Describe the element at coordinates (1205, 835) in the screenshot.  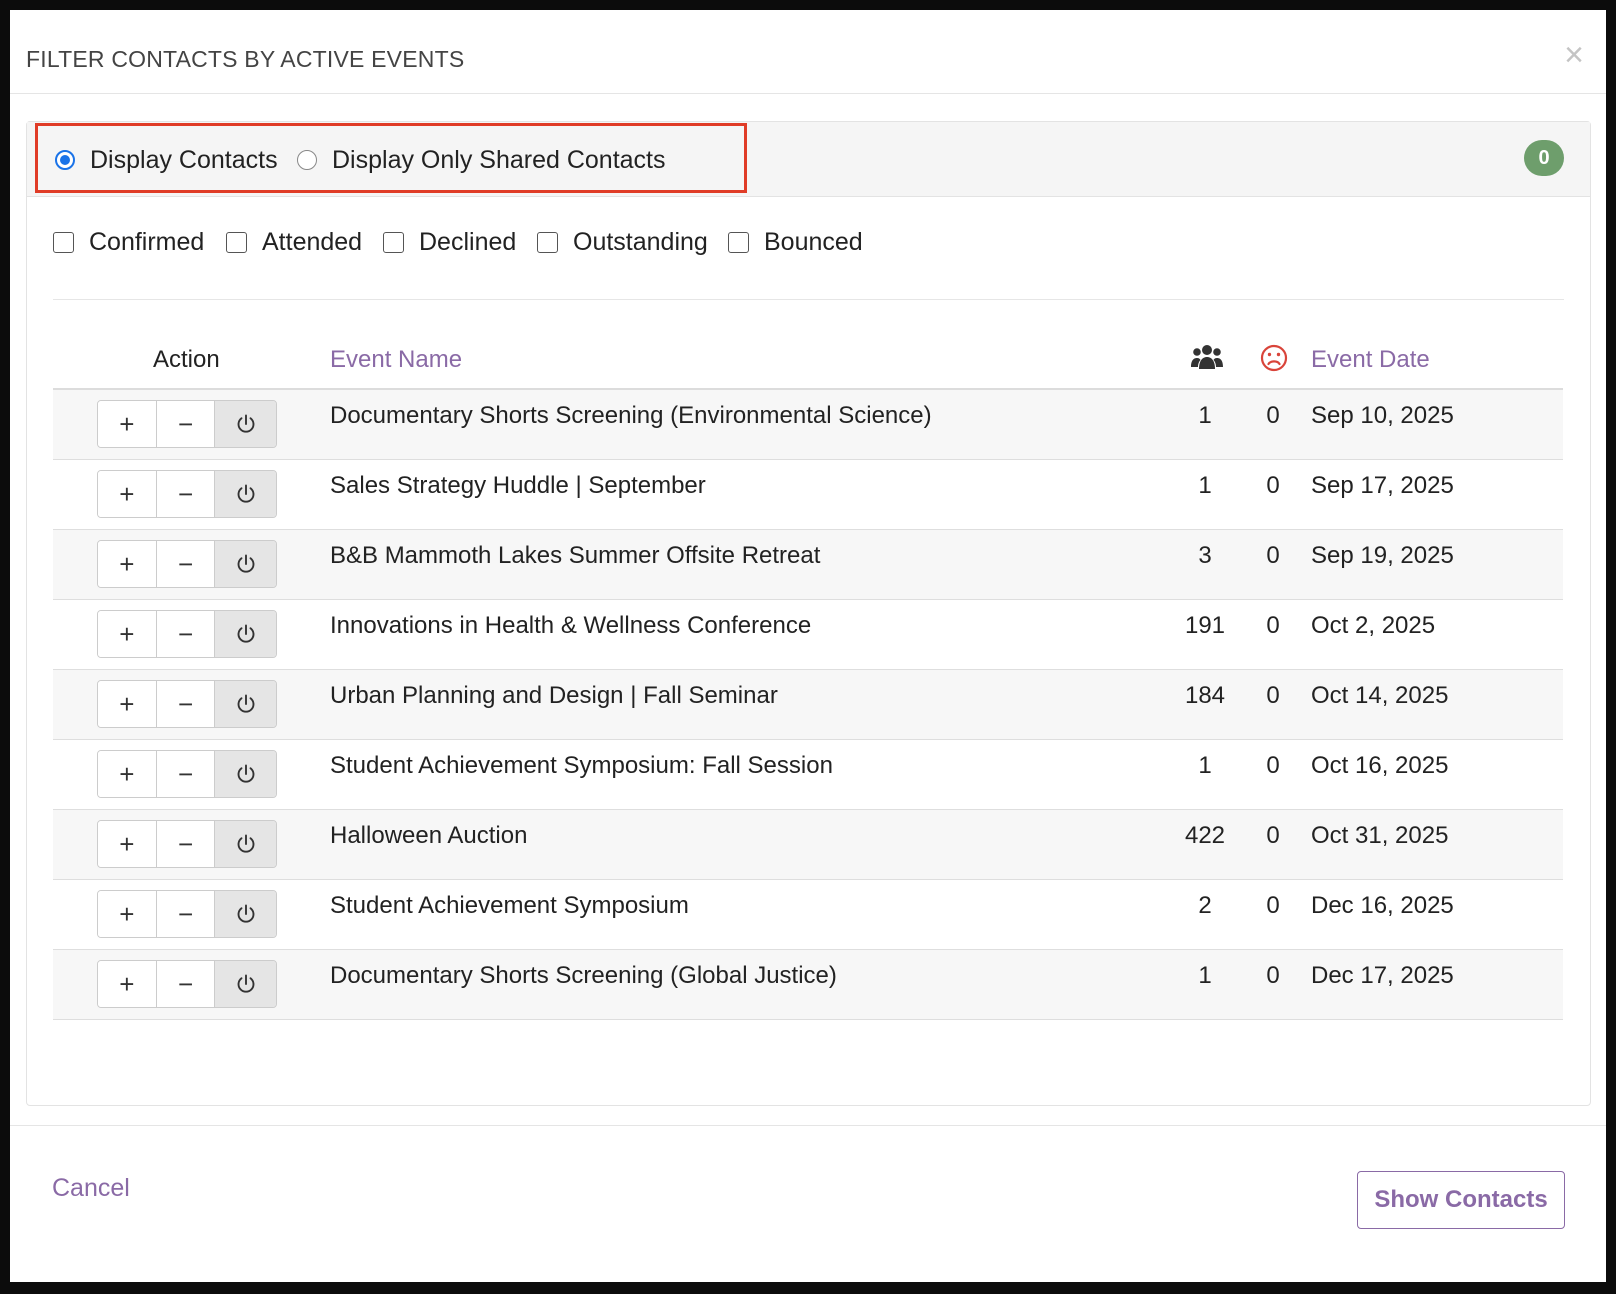
I see `attendee-count: 422` at that location.